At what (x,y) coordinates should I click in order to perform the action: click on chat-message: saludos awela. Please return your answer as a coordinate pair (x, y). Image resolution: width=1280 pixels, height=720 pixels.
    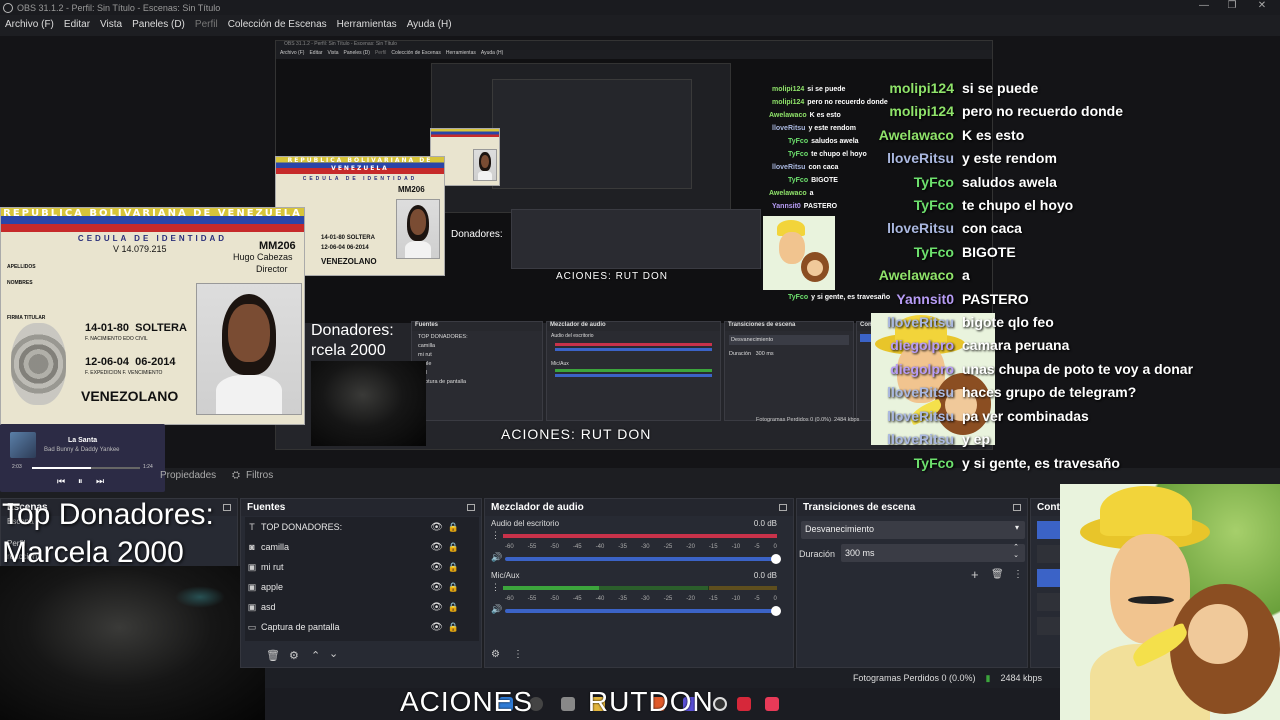
    Looking at the image, I should click on (1009, 182).